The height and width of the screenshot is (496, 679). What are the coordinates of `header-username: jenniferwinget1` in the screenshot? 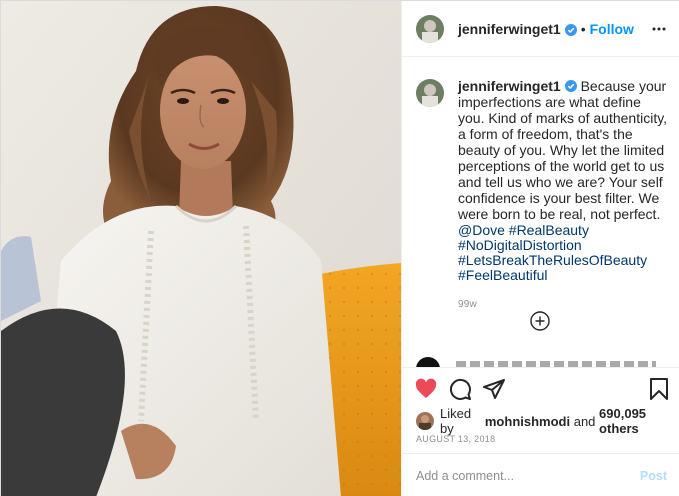 It's located at (509, 29).